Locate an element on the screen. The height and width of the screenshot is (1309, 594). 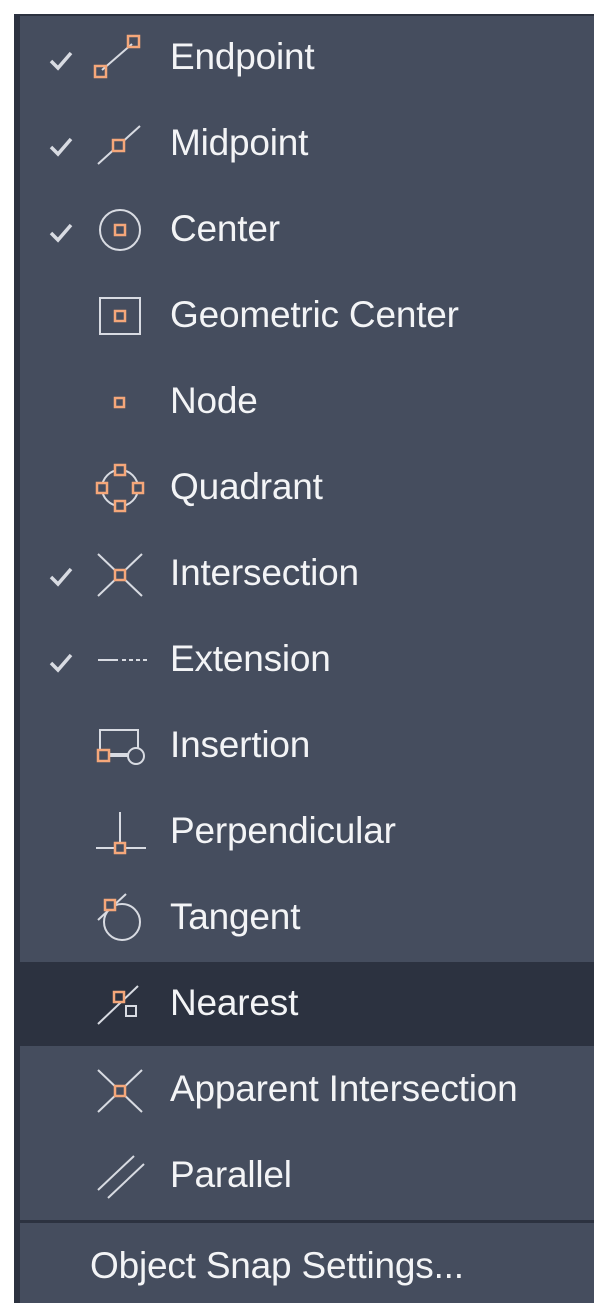
menu-item-quadrant: Quadrant is located at coordinates (307, 488).